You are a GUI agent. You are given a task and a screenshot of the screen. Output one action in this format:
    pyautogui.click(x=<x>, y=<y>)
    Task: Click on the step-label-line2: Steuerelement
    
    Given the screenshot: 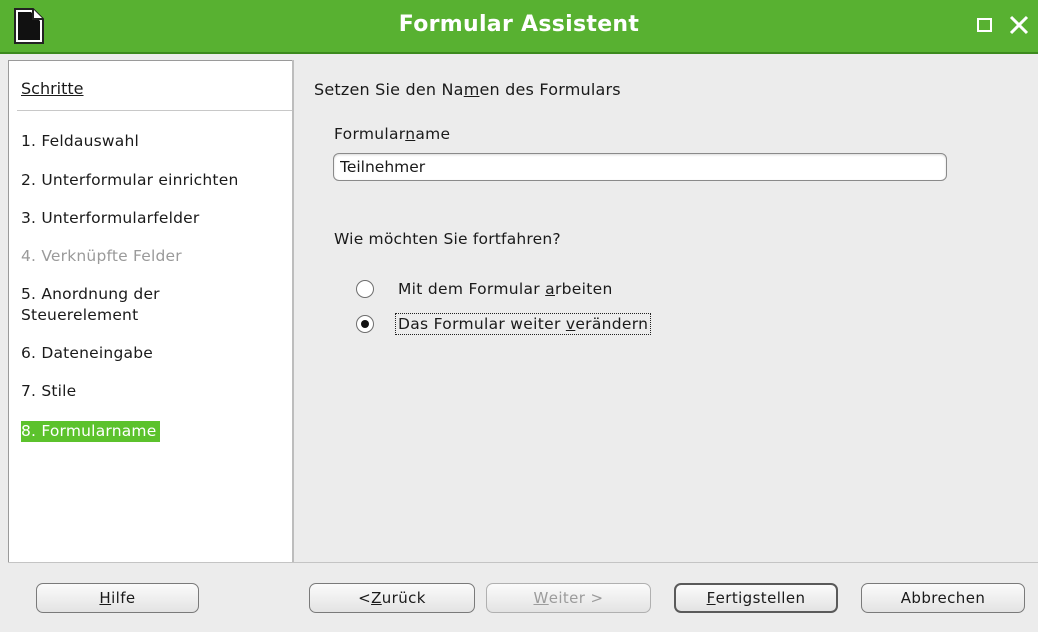 What is the action you would take?
    pyautogui.click(x=80, y=315)
    